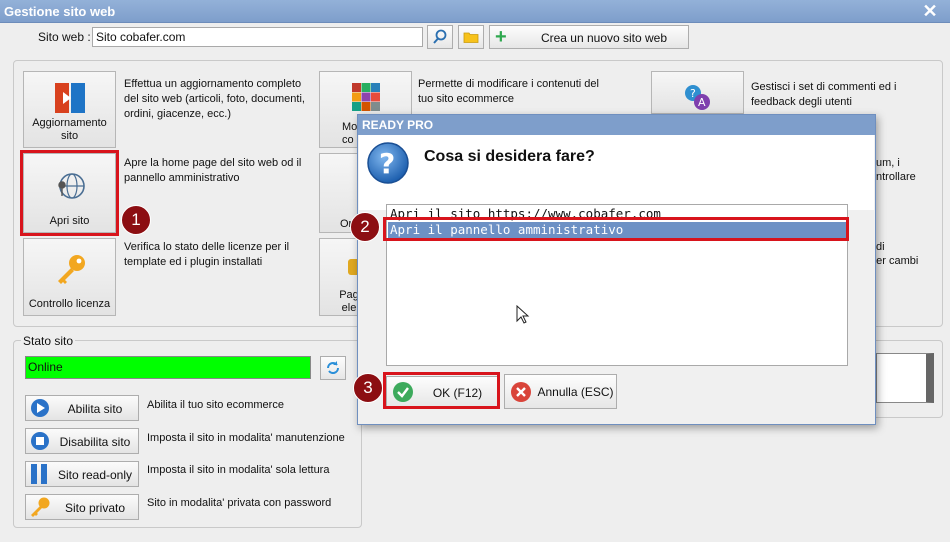 The image size is (950, 542). I want to click on tile-aggiornamento-sito: Aggiornamento sito, so click(69, 109).